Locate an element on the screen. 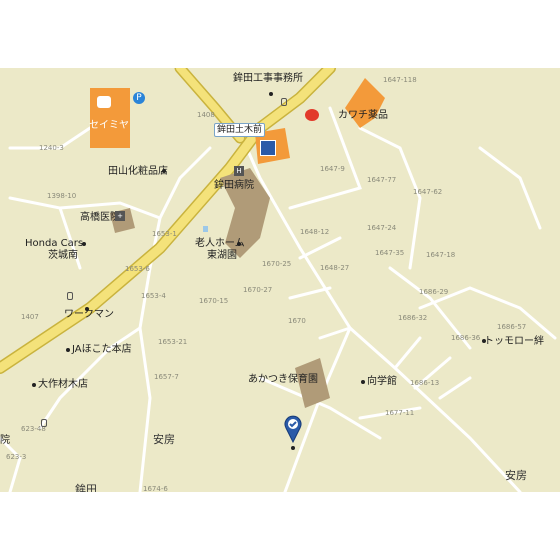  tokkoro-label: トッモロー絆 is located at coordinates (514, 342).